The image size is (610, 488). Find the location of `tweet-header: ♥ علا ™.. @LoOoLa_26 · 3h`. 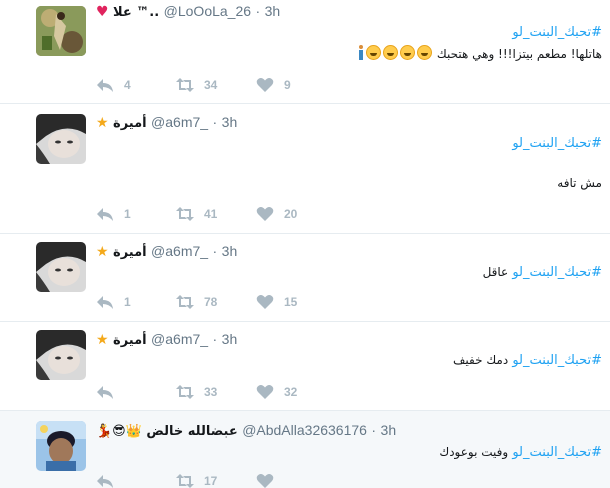

tweet-header: ♥ علا ™.. @LoOoLa_26 · 3h is located at coordinates (188, 11).